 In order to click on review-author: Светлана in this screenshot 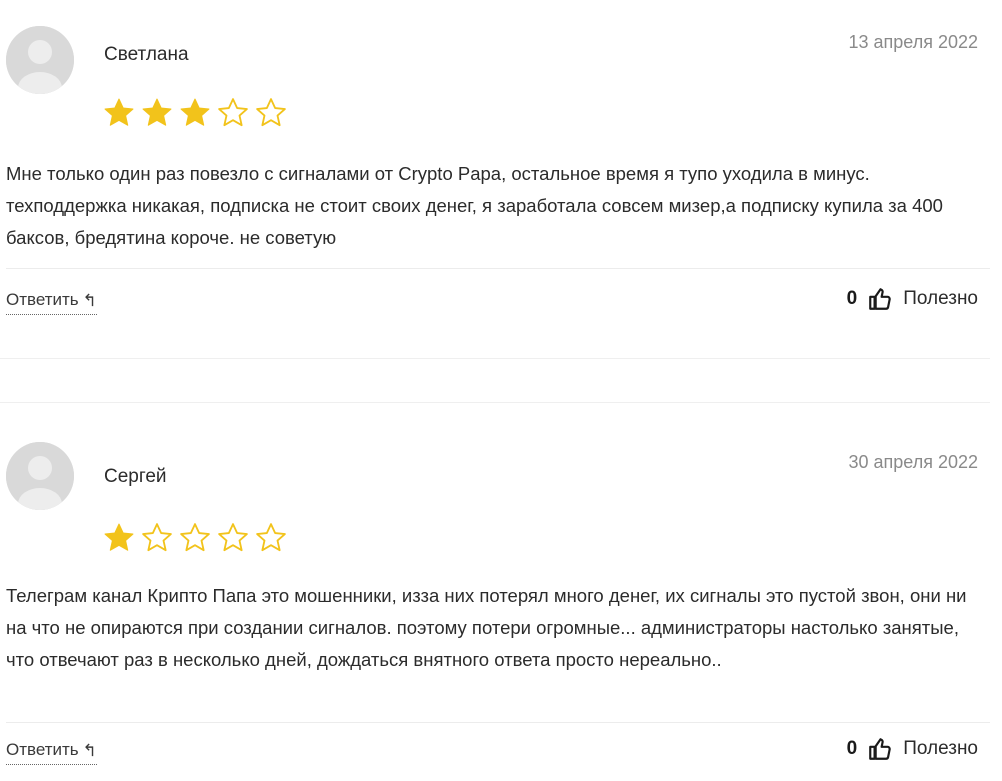, I will do `click(146, 54)`.